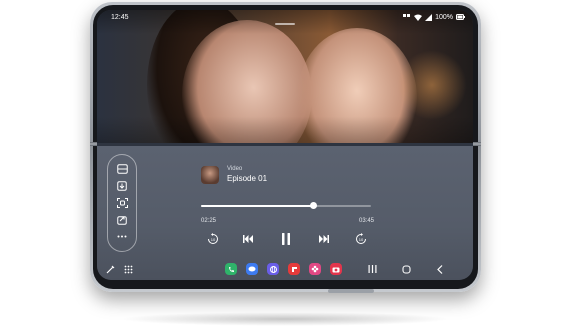  What do you see at coordinates (122, 237) in the screenshot?
I see `more-icon` at bounding box center [122, 237].